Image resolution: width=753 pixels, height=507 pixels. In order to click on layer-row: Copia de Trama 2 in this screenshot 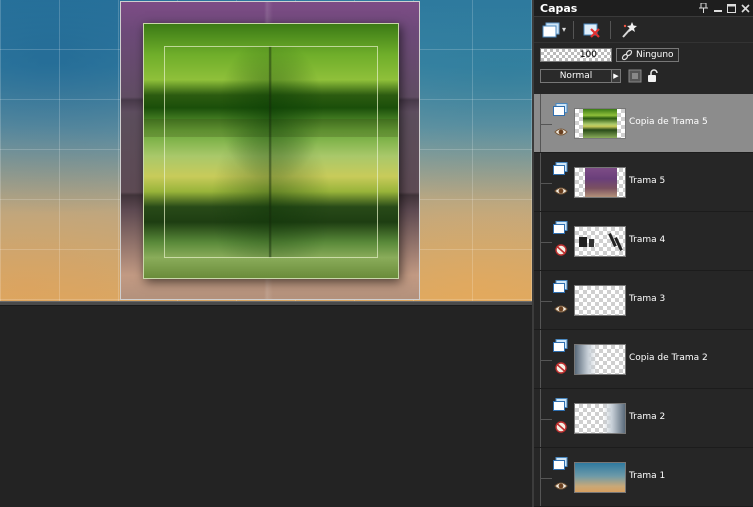, I will do `click(643, 359)`.